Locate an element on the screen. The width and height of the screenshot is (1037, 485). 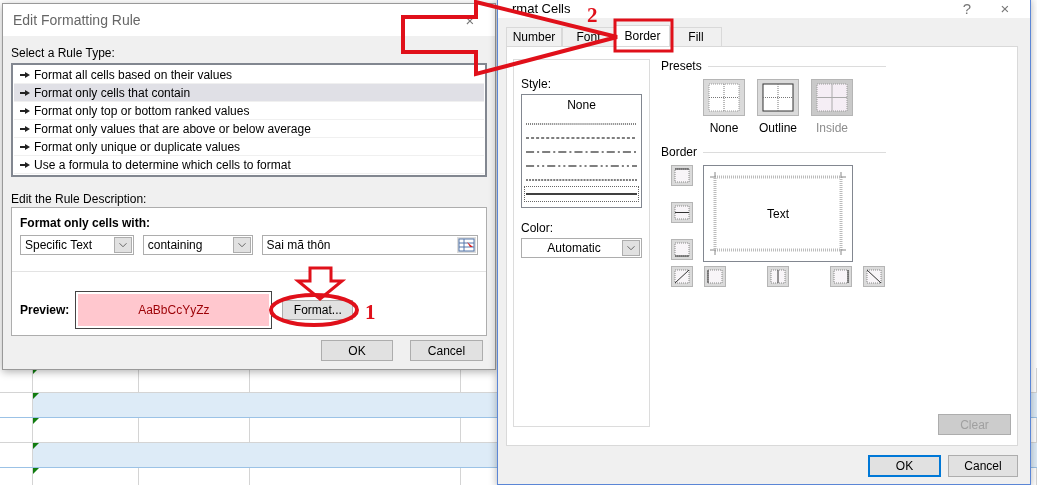
section-label: Presets is located at coordinates (681, 66).